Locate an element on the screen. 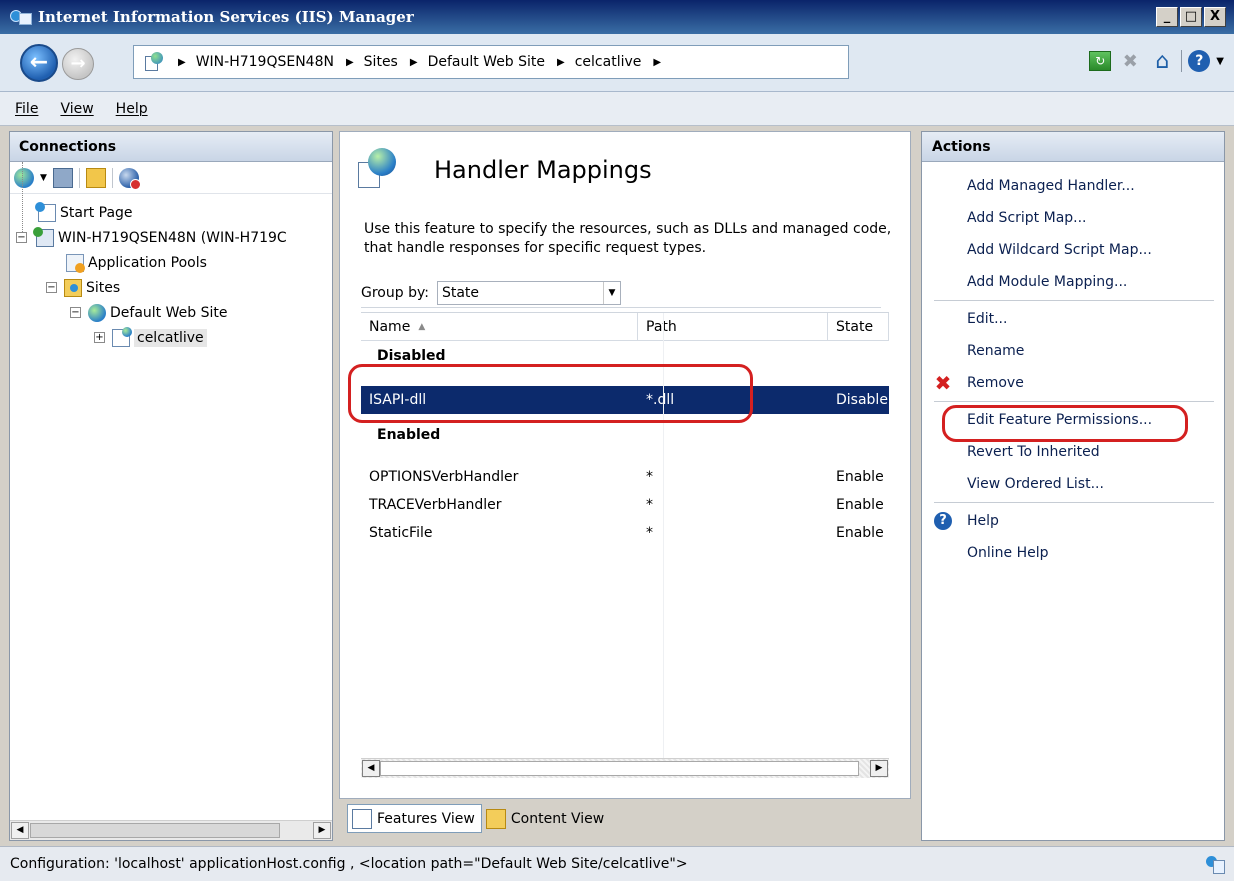 The width and height of the screenshot is (1234, 881). tree-label: Start Page is located at coordinates (96, 213).